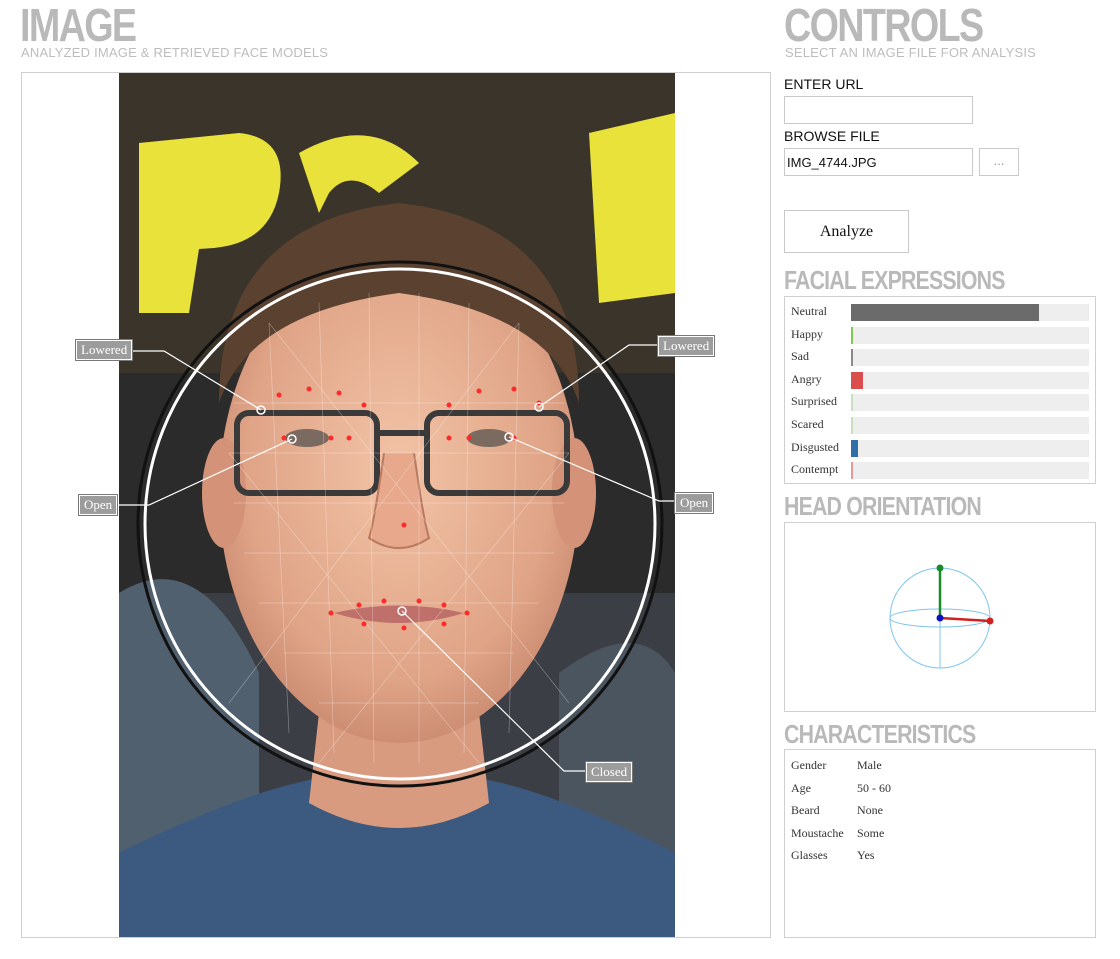  I want to click on browse-file-label: BROWSE FILE, so click(832, 136).